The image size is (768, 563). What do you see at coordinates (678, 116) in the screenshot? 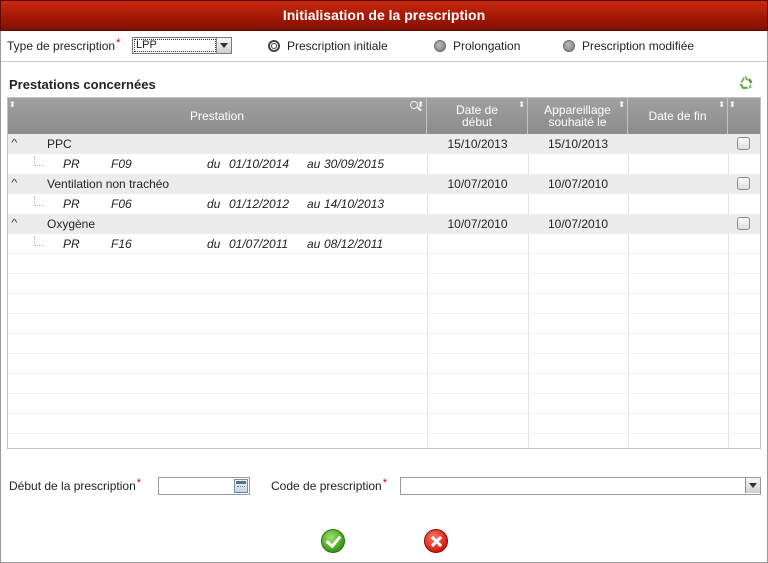
I see `column-header-date-fin: Date de fin ⬍` at bounding box center [678, 116].